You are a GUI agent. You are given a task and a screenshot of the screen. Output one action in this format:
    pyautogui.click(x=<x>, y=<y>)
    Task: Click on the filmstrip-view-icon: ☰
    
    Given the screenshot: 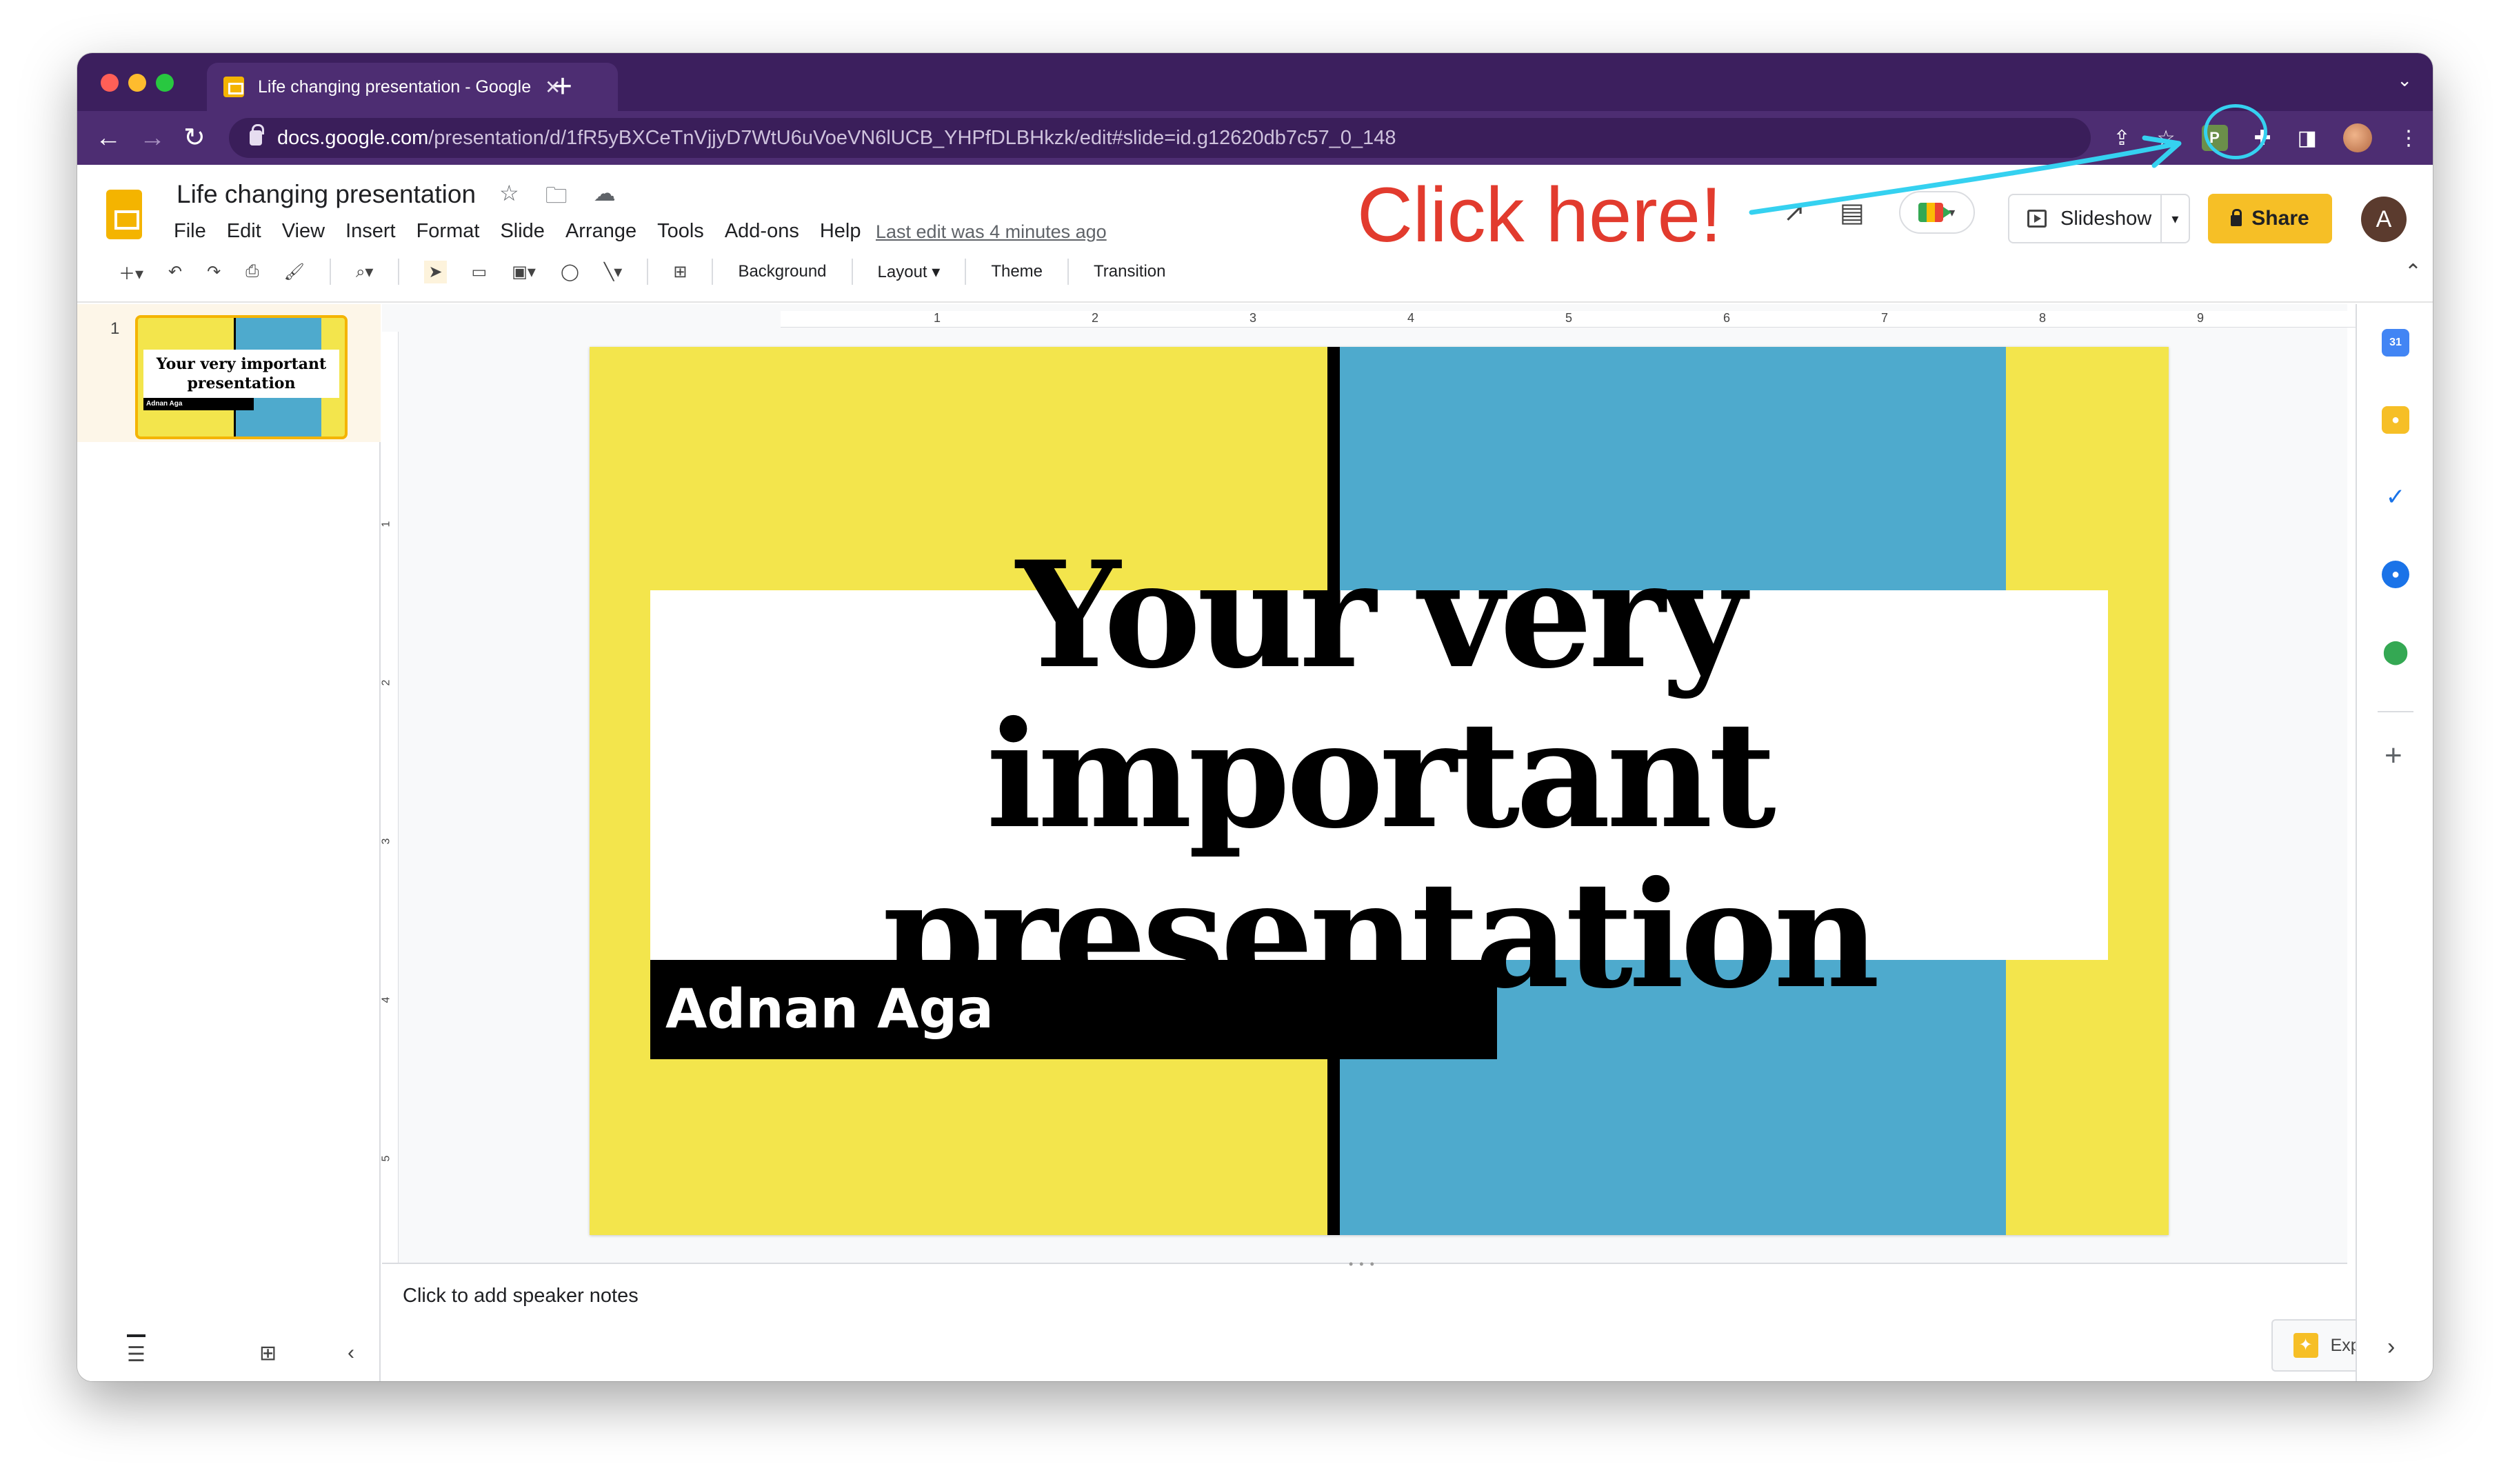 What is the action you would take?
    pyautogui.click(x=136, y=1351)
    